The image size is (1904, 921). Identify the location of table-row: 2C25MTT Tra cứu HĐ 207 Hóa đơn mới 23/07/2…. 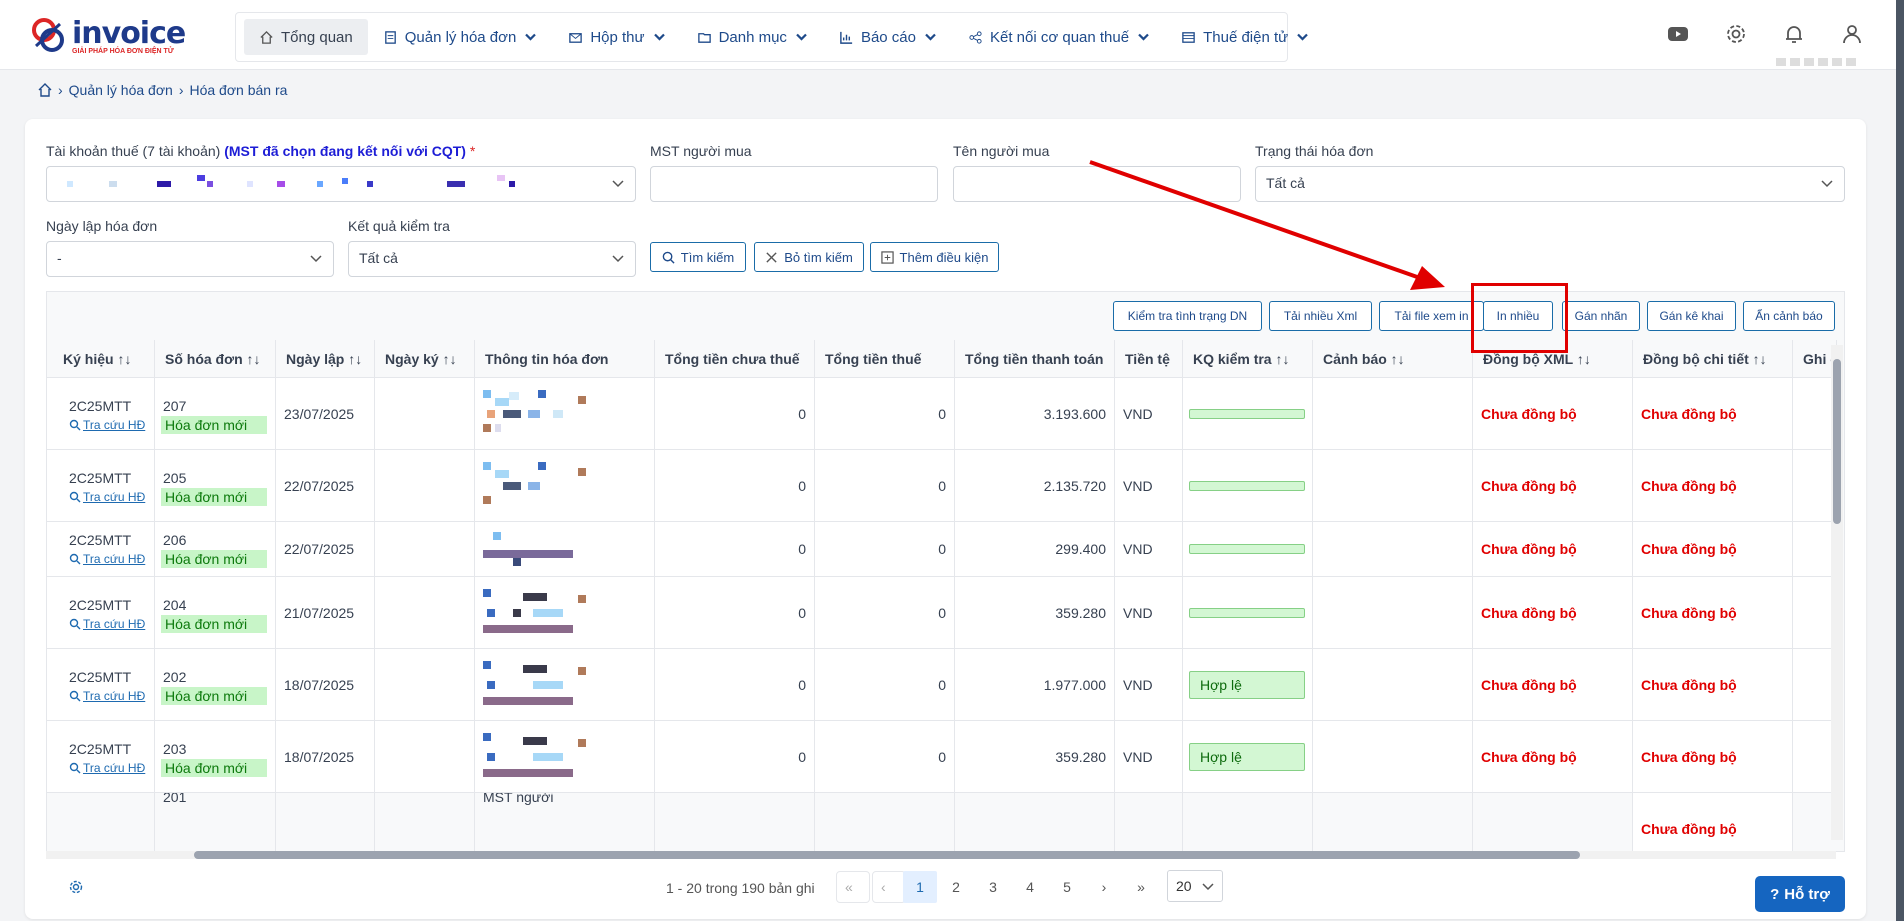
(942, 414).